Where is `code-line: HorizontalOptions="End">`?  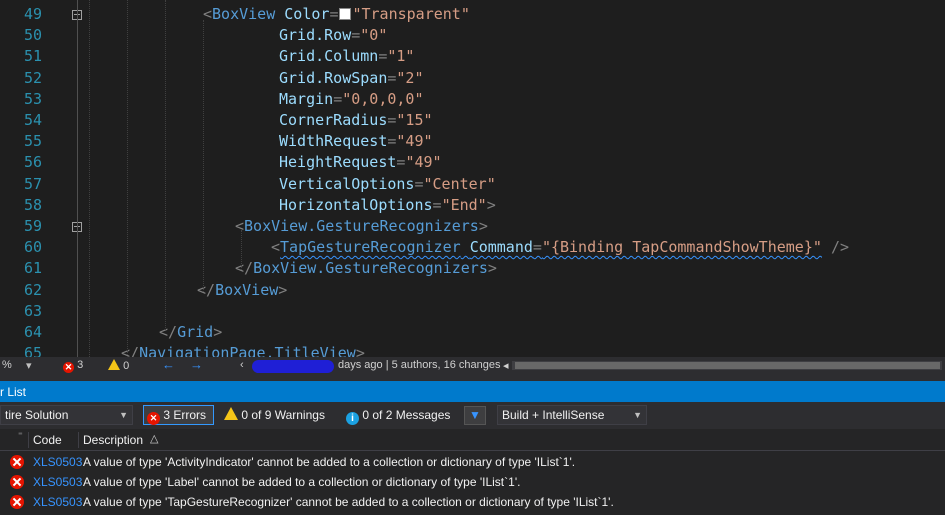
code-line: HorizontalOptions="End"> is located at coordinates (387, 205).